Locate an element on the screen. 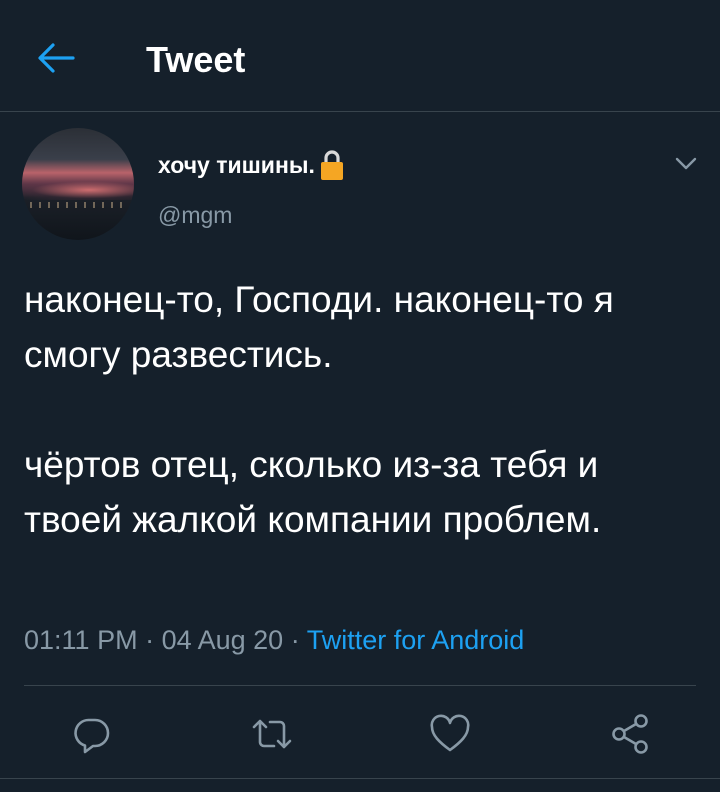 This screenshot has width=720, height=792. retweet-button is located at coordinates (272, 734).